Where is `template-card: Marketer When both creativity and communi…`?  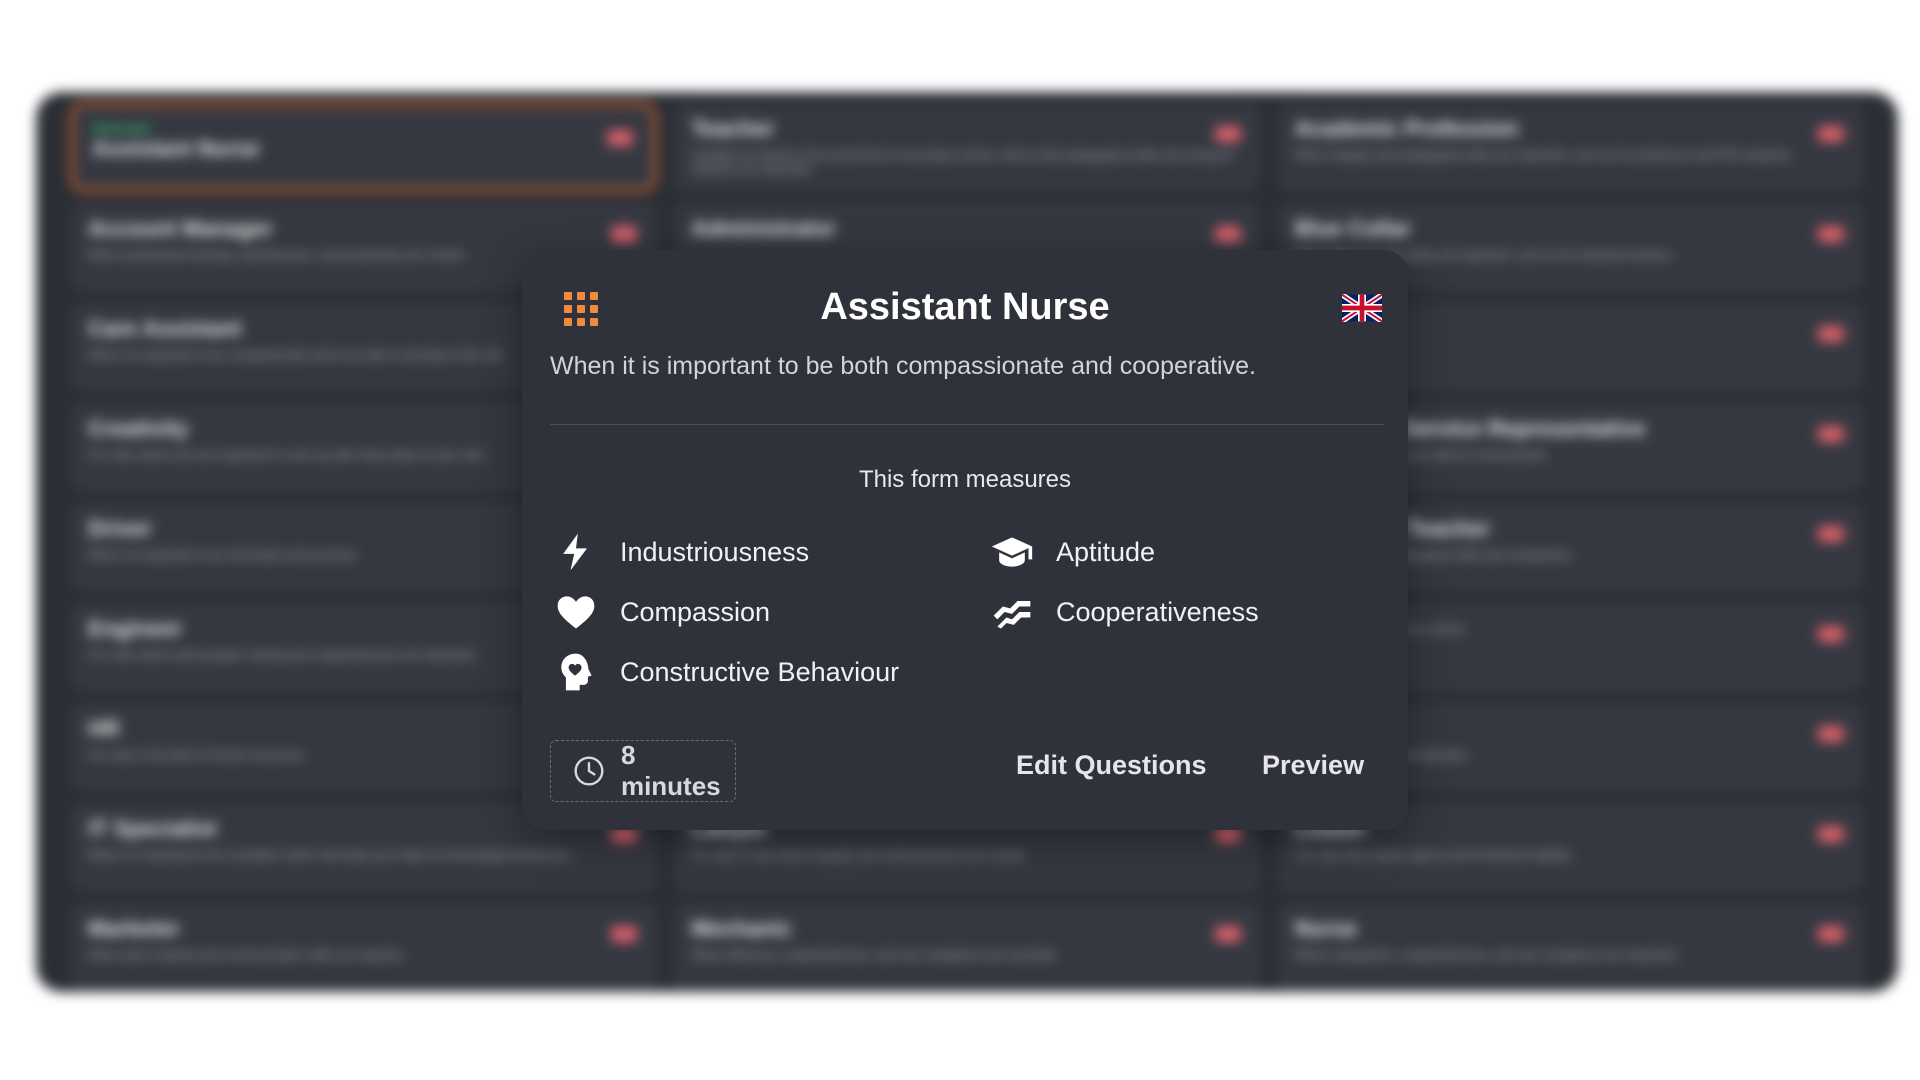 template-card: Marketer When both creativity and communi… is located at coordinates (364, 947).